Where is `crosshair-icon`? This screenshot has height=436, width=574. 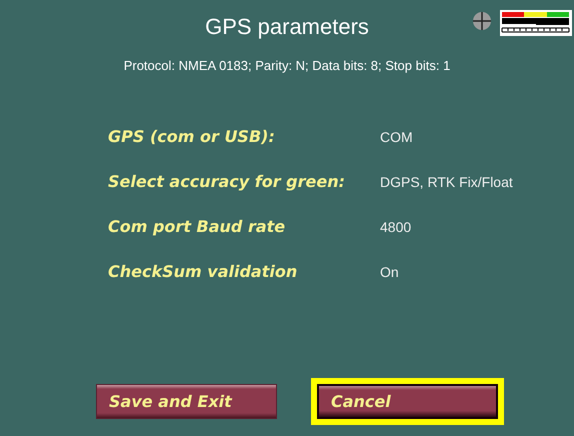
crosshair-icon is located at coordinates (482, 21).